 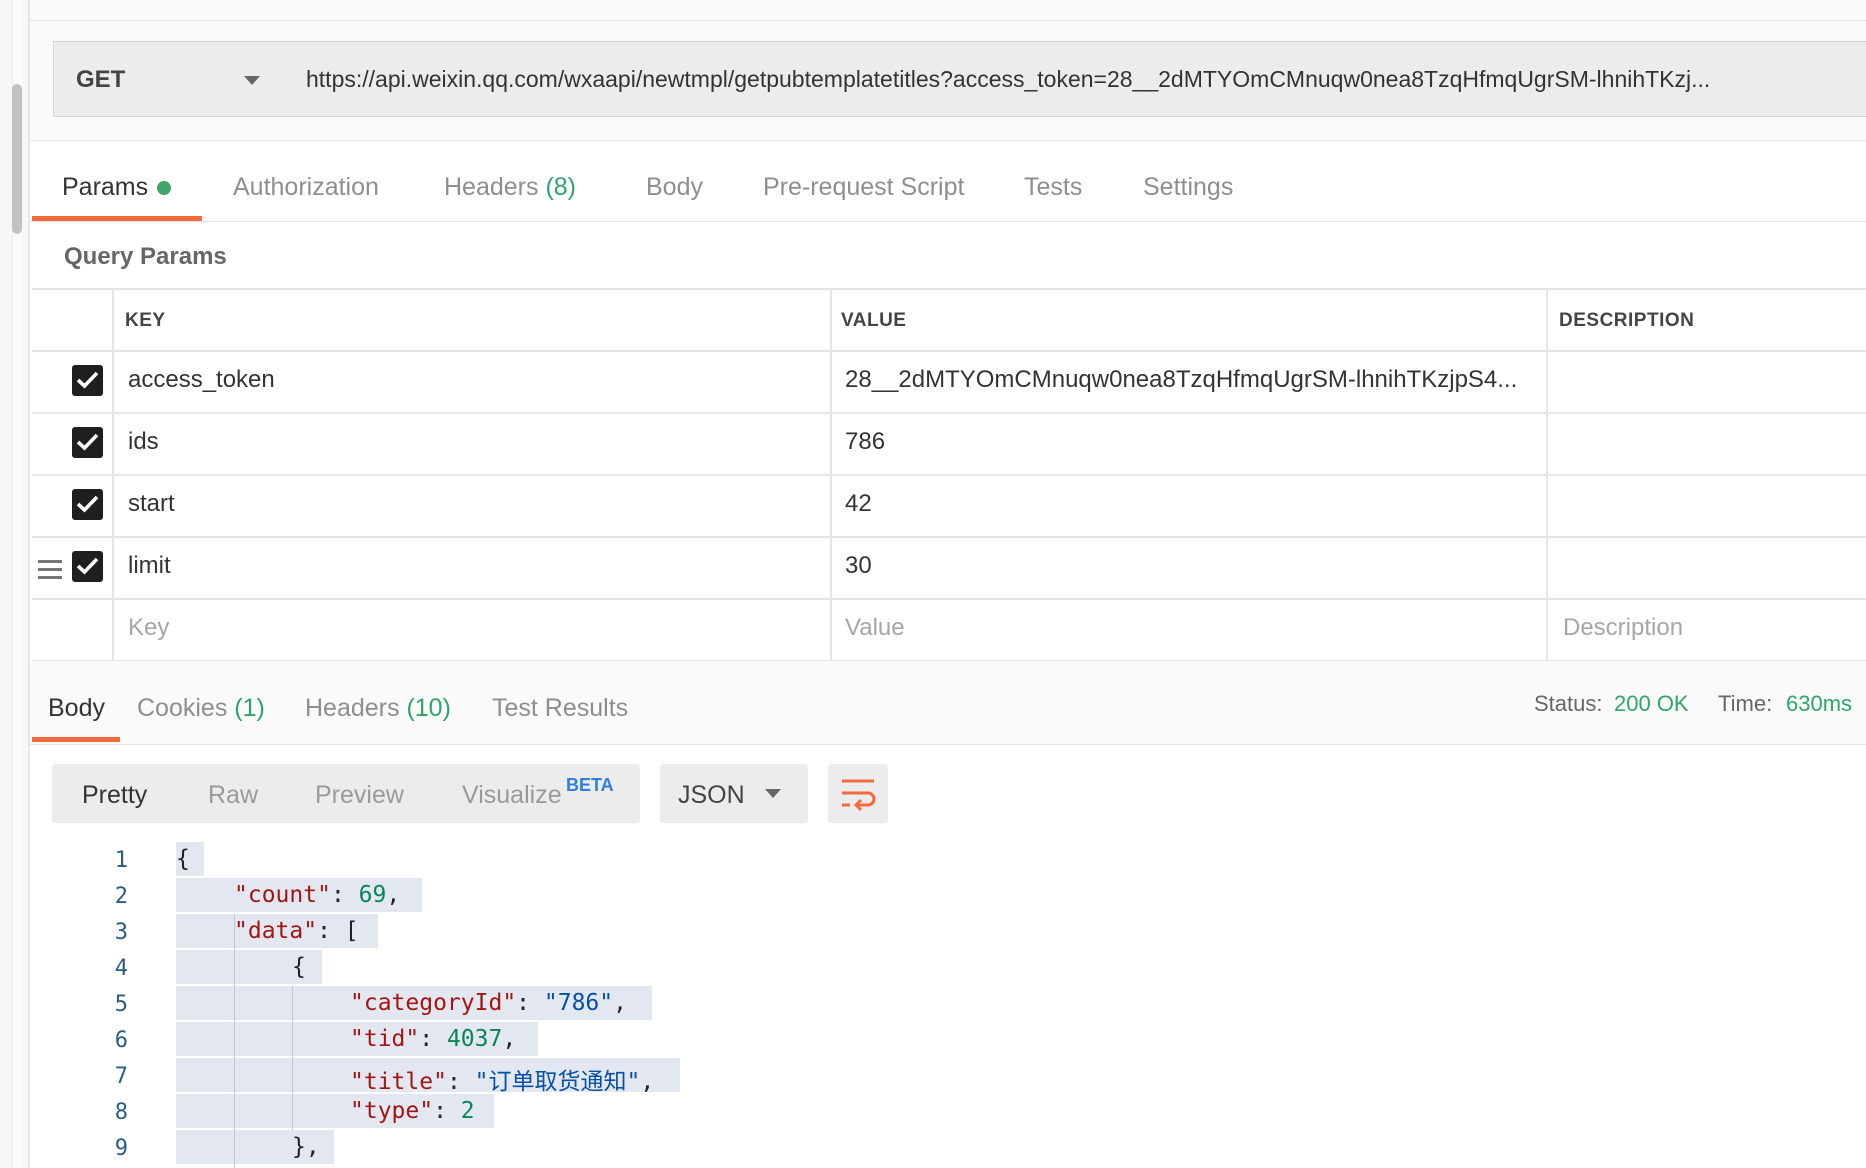 I want to click on response-tab-headers: Headers (10), so click(x=378, y=708).